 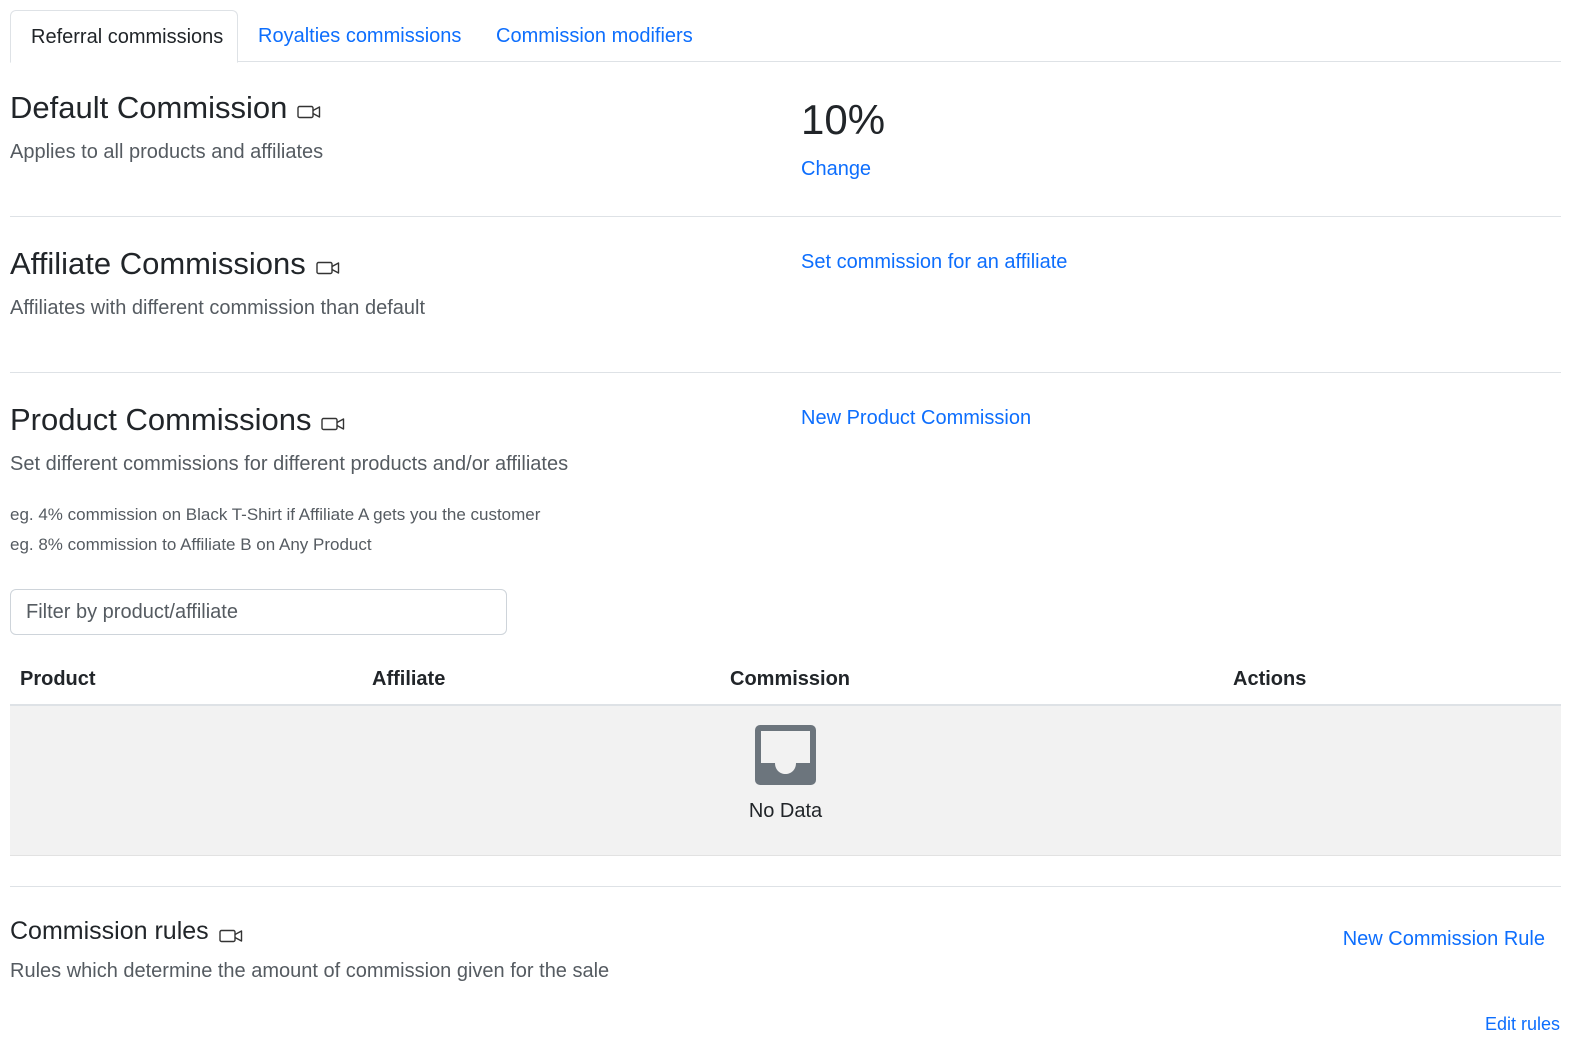 I want to click on default-commission-value: 10%, so click(x=843, y=119).